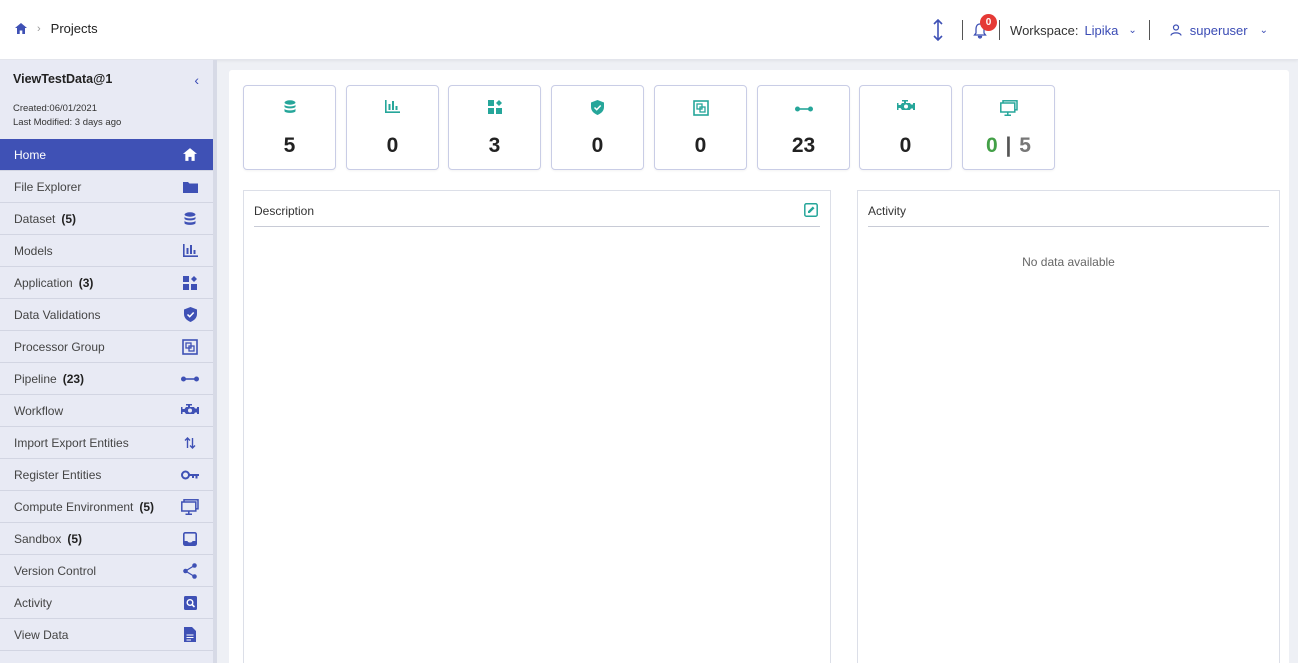 The height and width of the screenshot is (663, 1298). I want to click on sidebar-item-view-data: View Data, so click(106, 635).